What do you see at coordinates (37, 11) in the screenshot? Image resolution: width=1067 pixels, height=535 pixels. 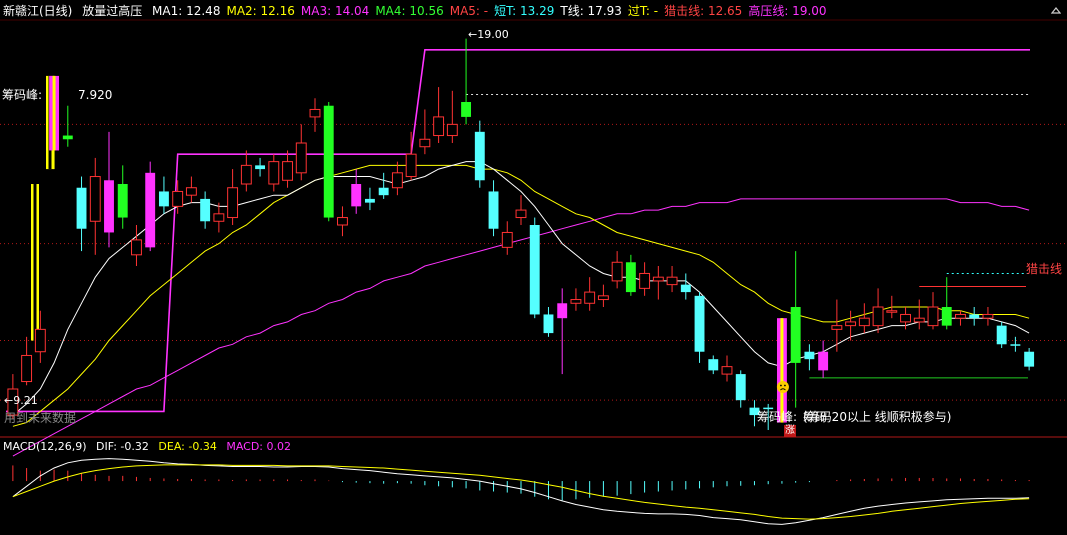 I see `stock-title: 新赣江(日线)` at bounding box center [37, 11].